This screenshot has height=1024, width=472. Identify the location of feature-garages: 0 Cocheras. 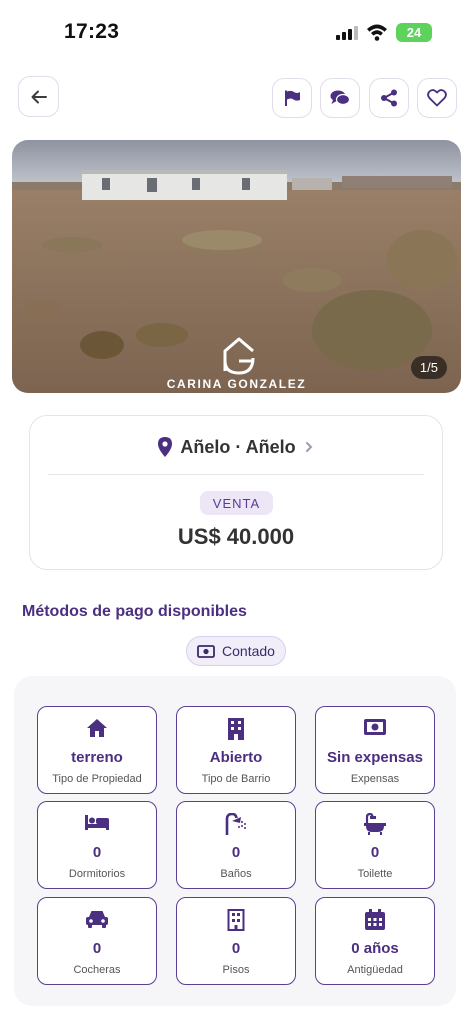
(97, 941).